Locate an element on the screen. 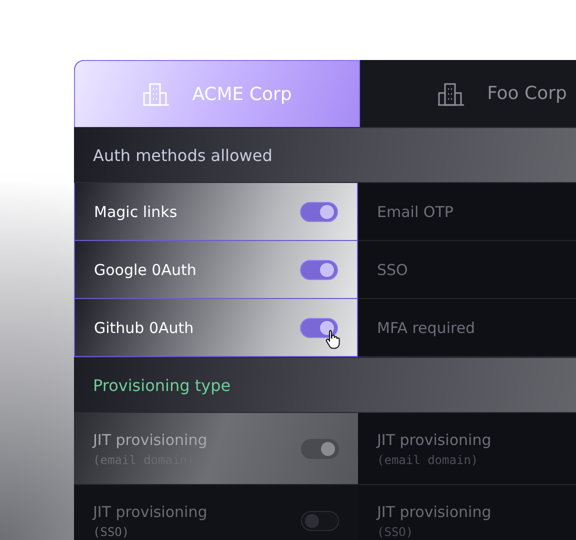 This screenshot has height=540, width=576. company-tab: Foo Corp is located at coordinates (468, 93).